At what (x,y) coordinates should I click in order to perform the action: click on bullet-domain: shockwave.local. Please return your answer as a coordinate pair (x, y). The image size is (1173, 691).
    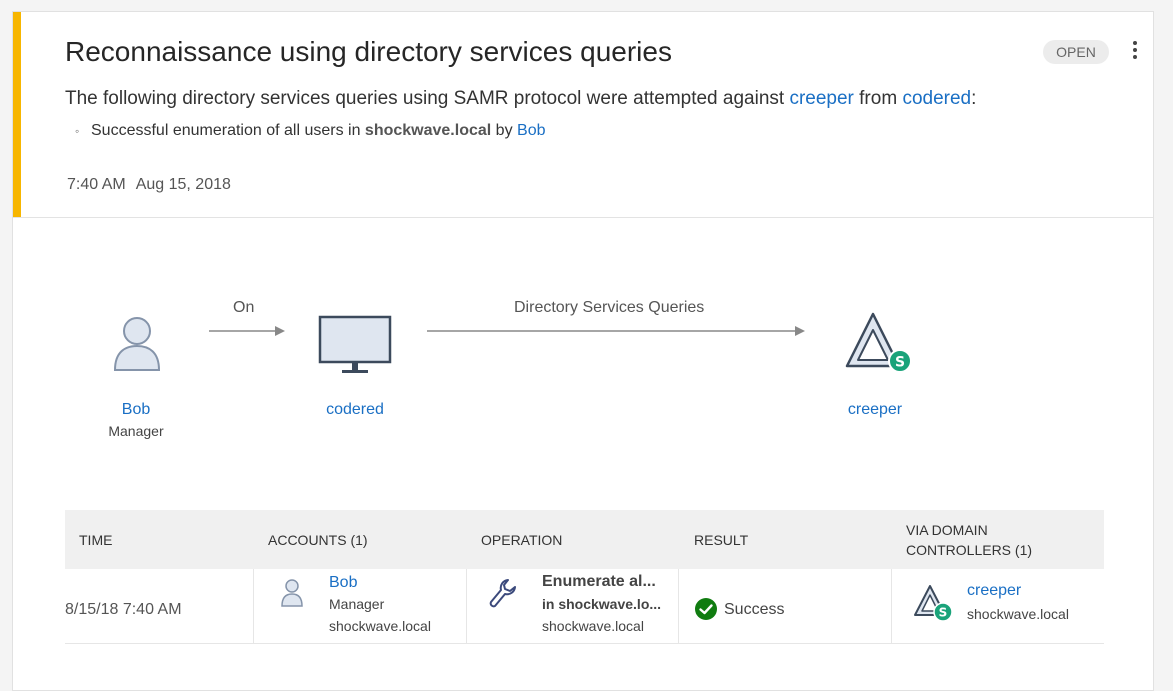
    Looking at the image, I should click on (428, 130).